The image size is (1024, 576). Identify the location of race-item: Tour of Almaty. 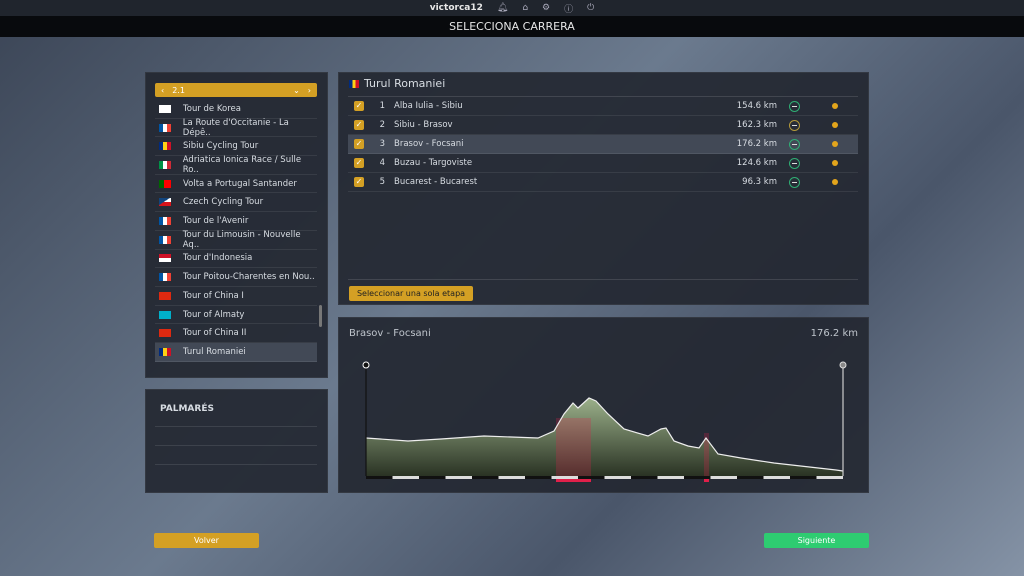
(236, 315).